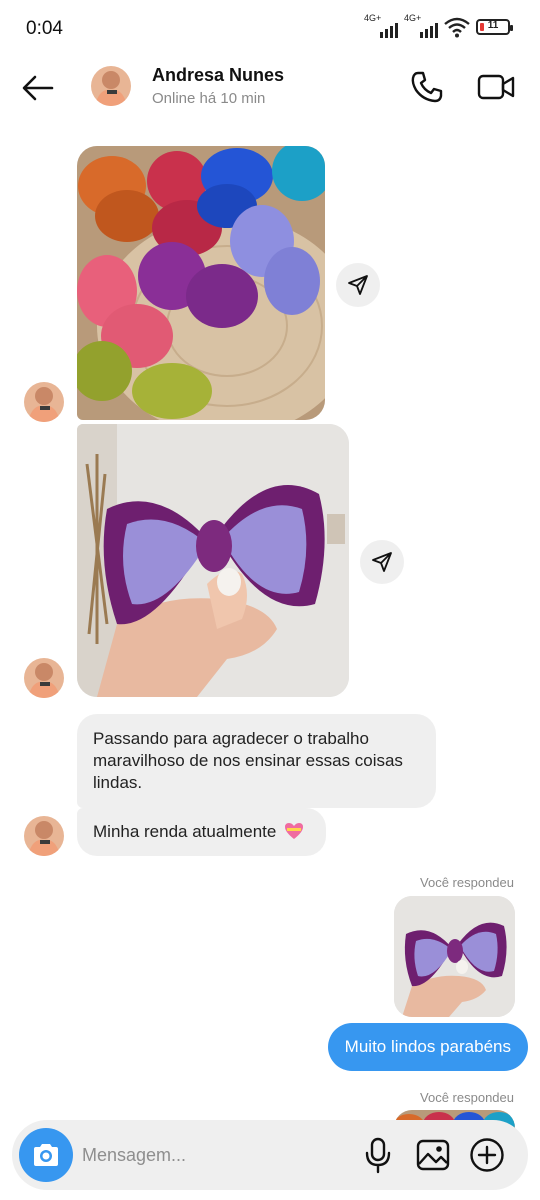 This screenshot has height=1200, width=540. I want to click on purple-bow-thumb-image, so click(454, 956).